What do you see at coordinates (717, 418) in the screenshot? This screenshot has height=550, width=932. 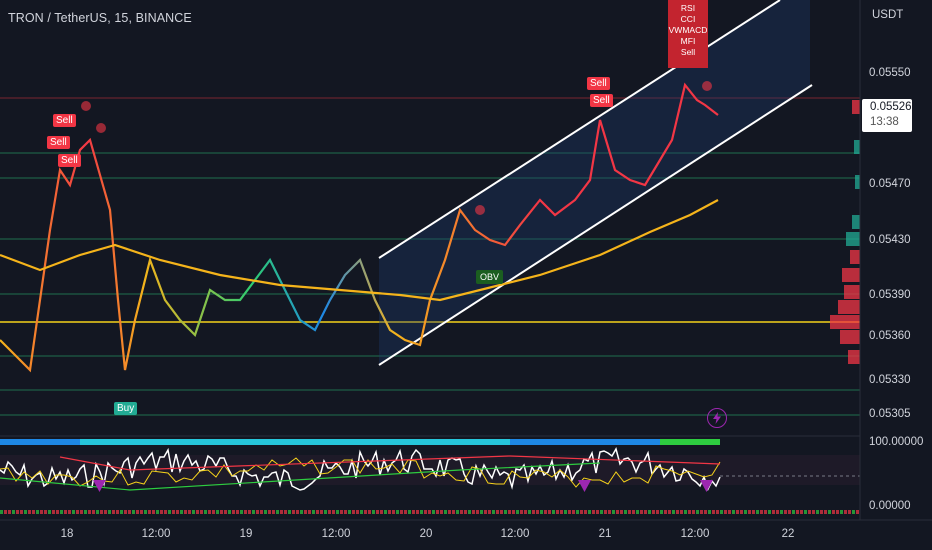 I see `lightning-icon` at bounding box center [717, 418].